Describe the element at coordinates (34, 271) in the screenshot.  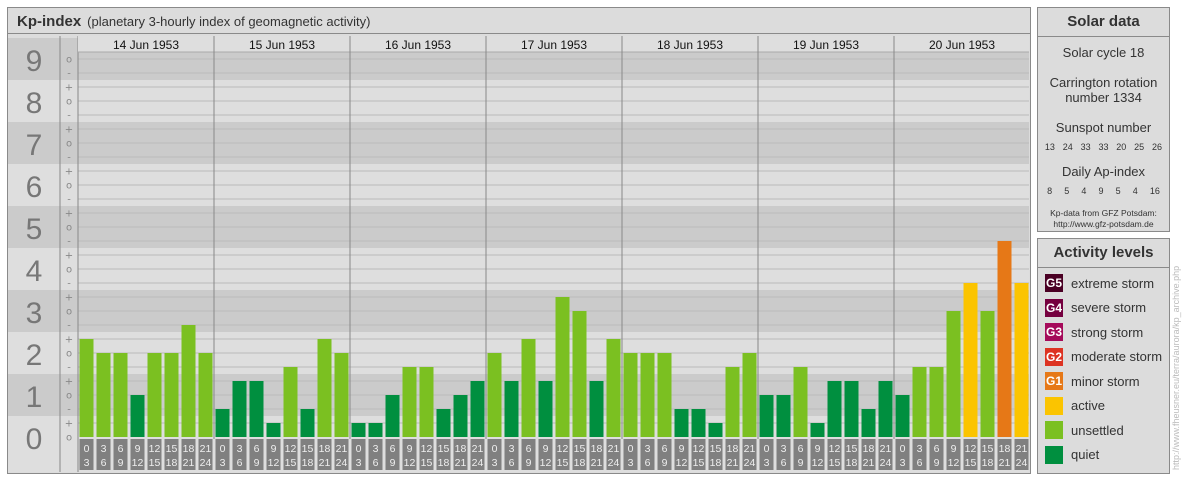
I see `kp-axis-label: 4` at that location.